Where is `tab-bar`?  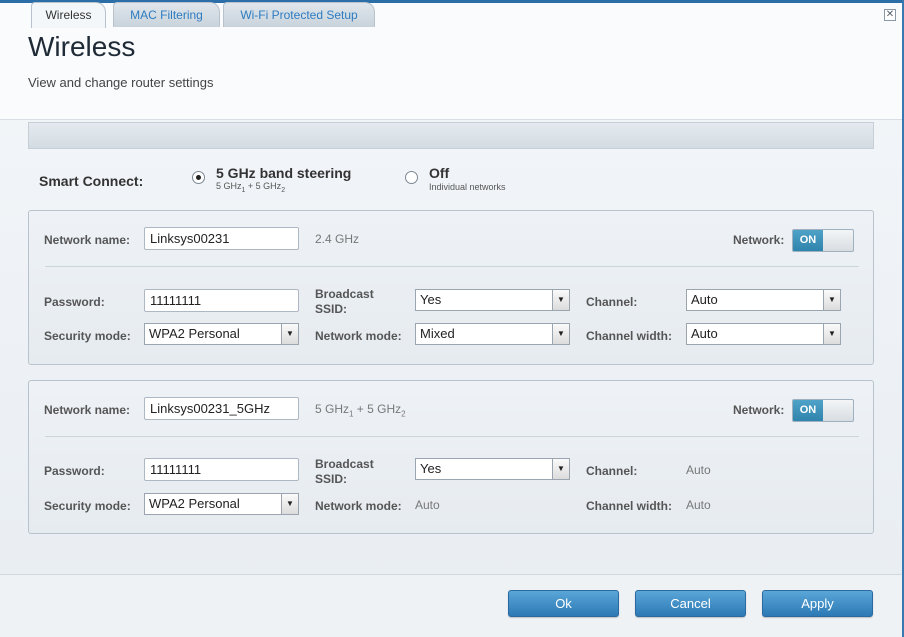
tab-bar is located at coordinates (451, 135).